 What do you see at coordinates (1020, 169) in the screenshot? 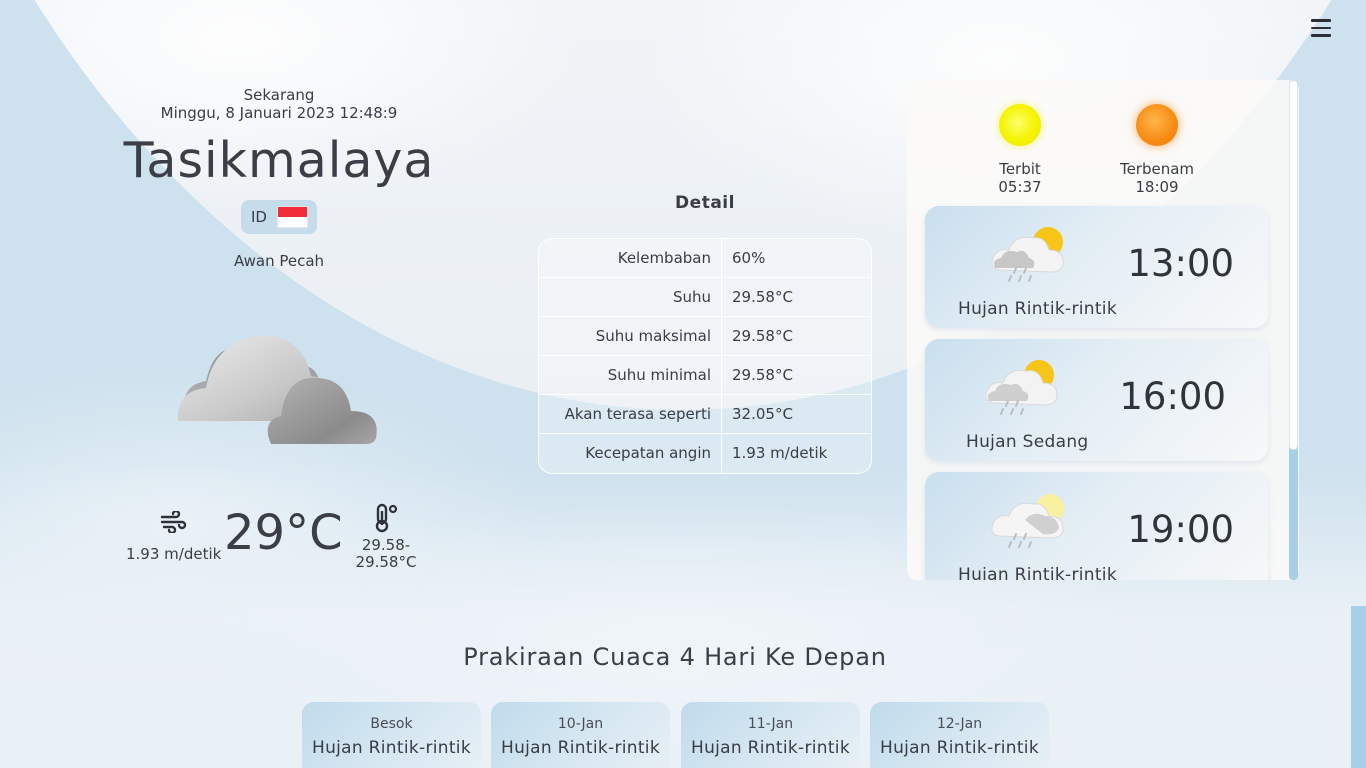
I see `sunrise-label: Terbit` at bounding box center [1020, 169].